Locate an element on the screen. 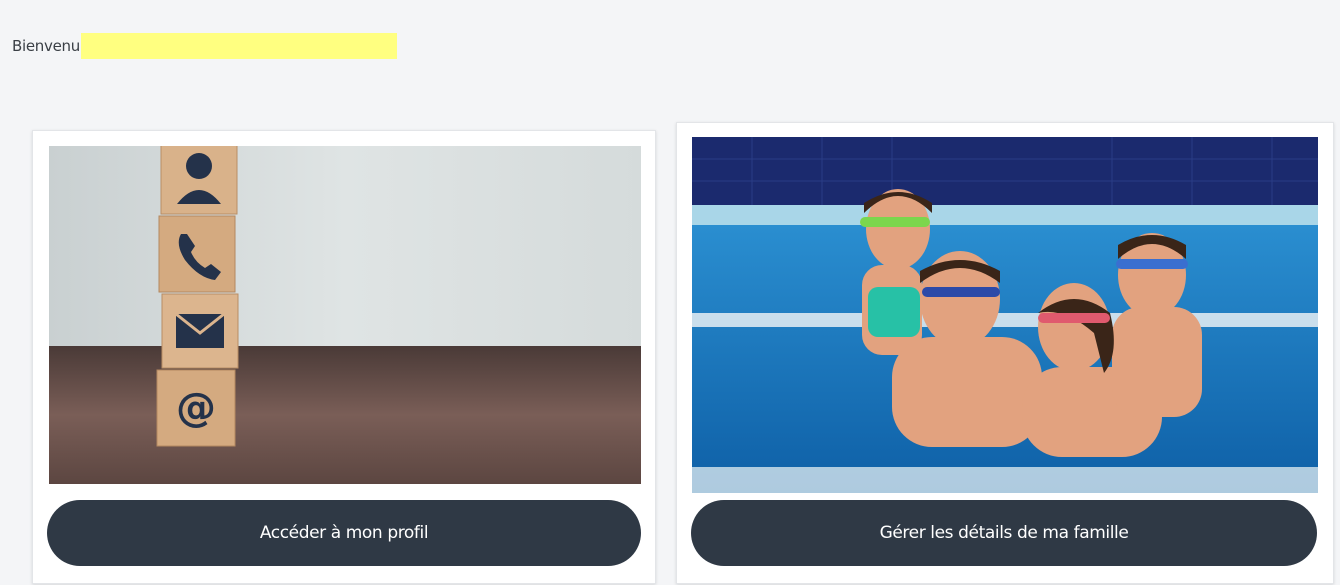 The width and height of the screenshot is (1340, 585). manage-family-button: Gérer les détails de ma famille is located at coordinates (1004, 533).